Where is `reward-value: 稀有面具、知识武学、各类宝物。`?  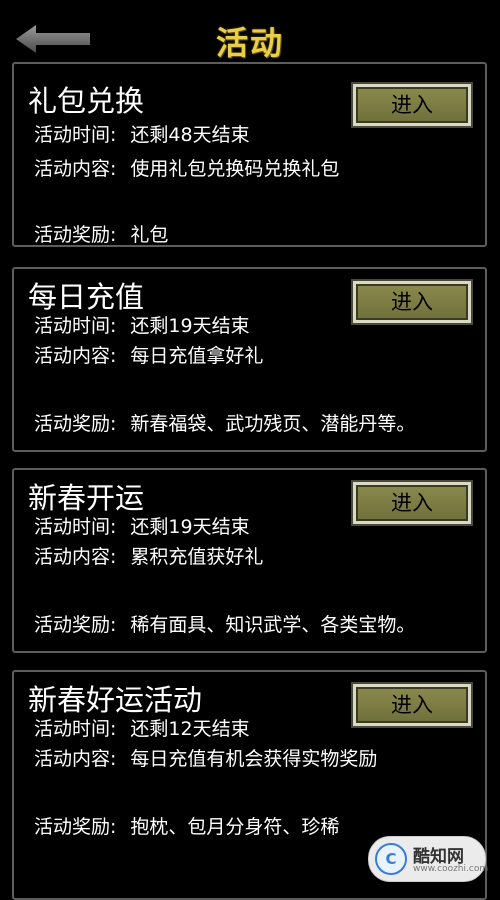 reward-value: 稀有面具、知识武学、各类宝物。 is located at coordinates (273, 625).